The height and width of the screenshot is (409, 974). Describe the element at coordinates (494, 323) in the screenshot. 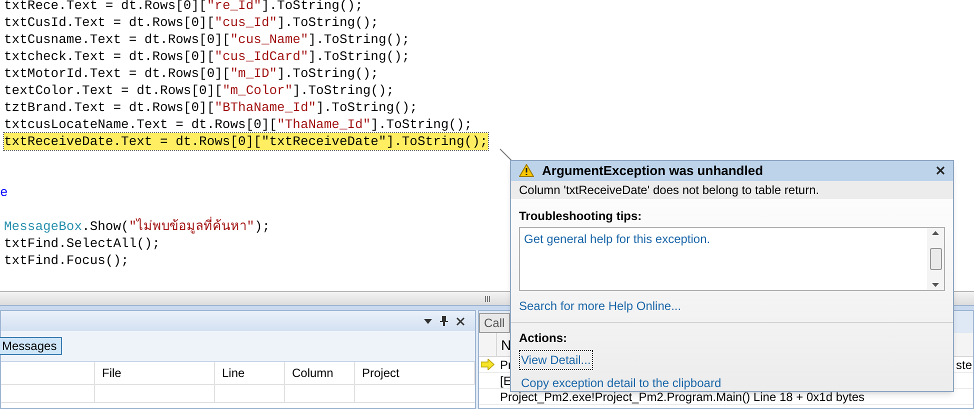

I see `panel-tab: Call` at that location.